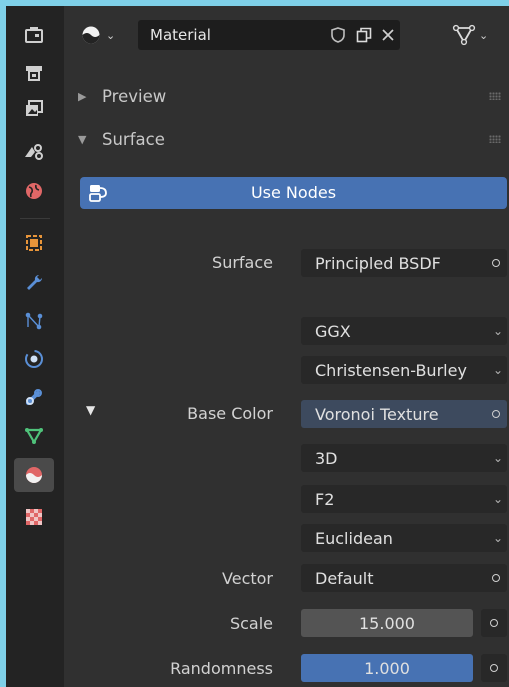 The height and width of the screenshot is (687, 509). I want to click on surface-shader-field: Principled BSDF, so click(404, 263).